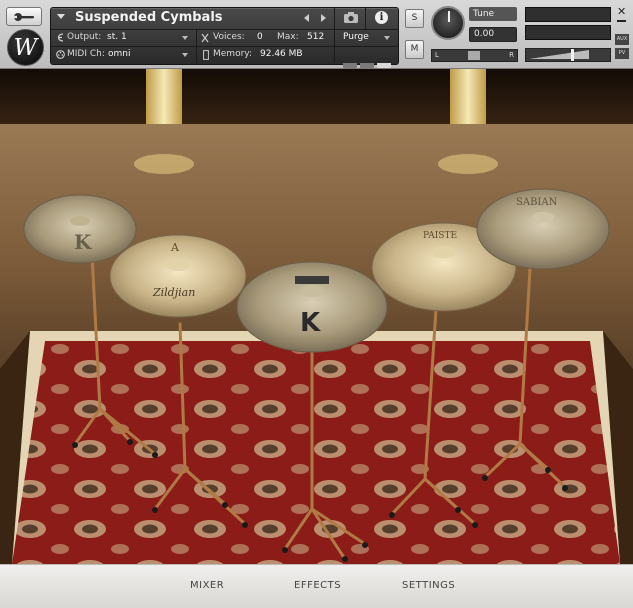  I want to click on tab-settings: SETTINGS, so click(428, 585).